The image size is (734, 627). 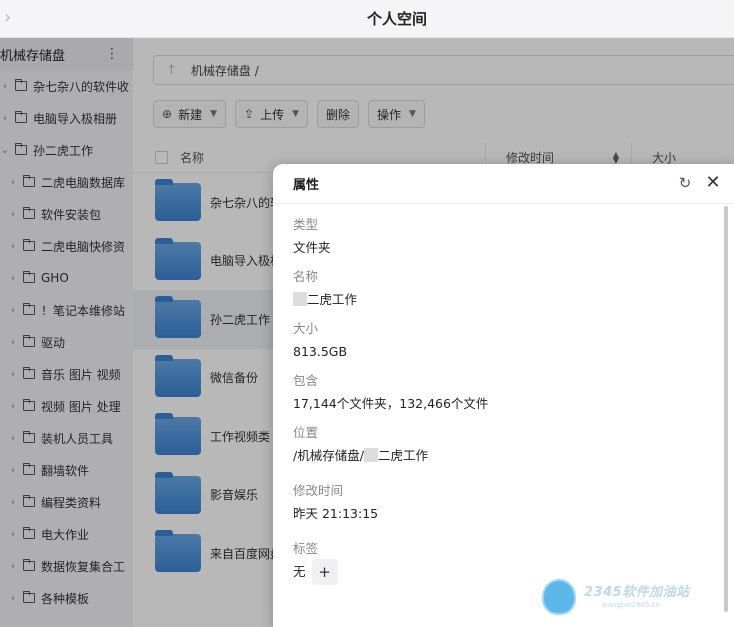 I want to click on dialog-title: 属性, so click(x=306, y=185).